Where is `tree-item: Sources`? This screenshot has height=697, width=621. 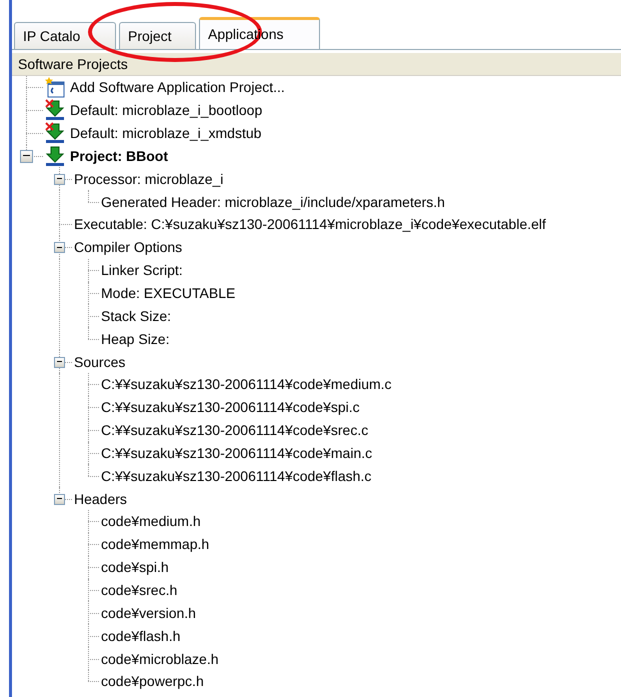 tree-item: Sources is located at coordinates (99, 362).